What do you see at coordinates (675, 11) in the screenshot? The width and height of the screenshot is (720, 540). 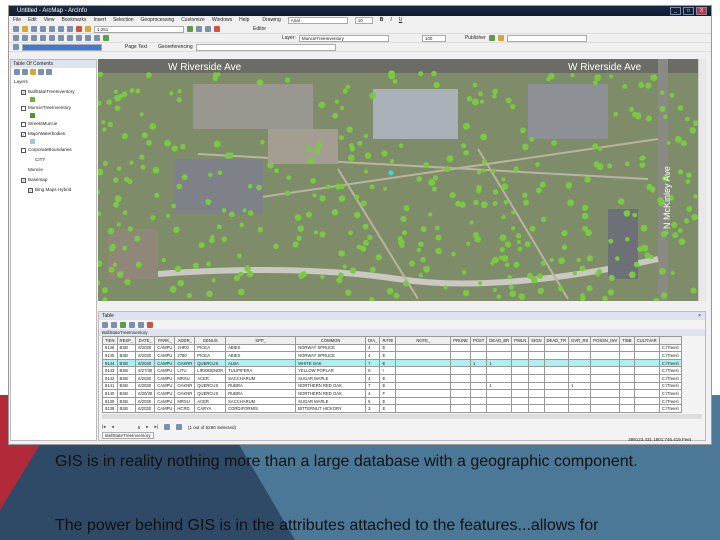 I see `minimize-button: _` at bounding box center [675, 11].